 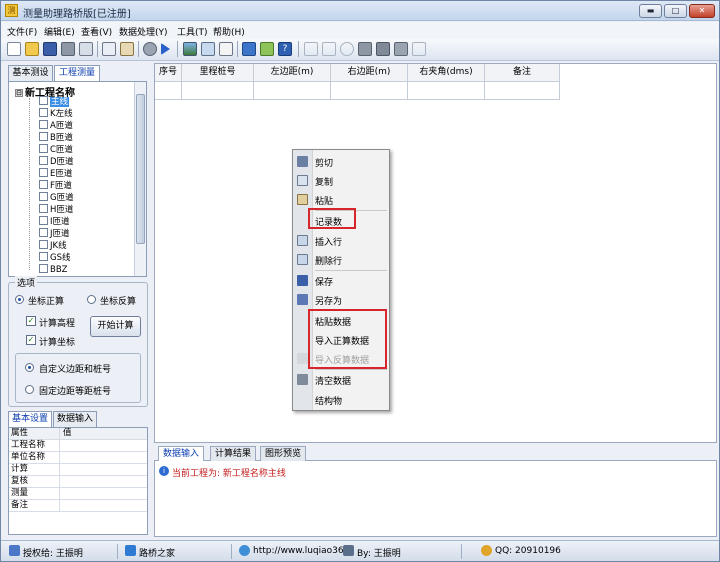 I want to click on column-header-remarks: 备注, so click(x=522, y=73).